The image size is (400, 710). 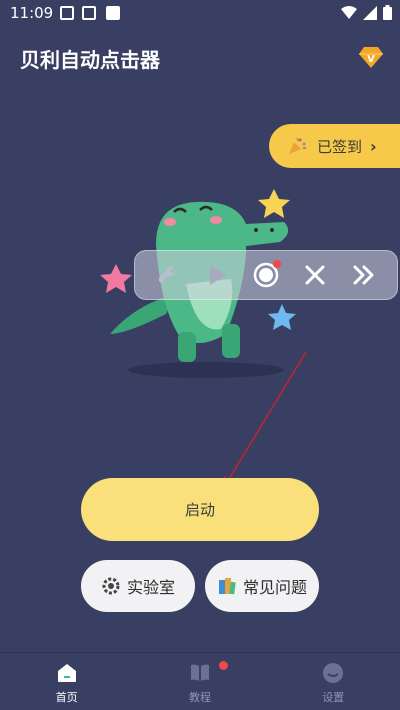 What do you see at coordinates (333, 673) in the screenshot?
I see `smiley-icon` at bounding box center [333, 673].